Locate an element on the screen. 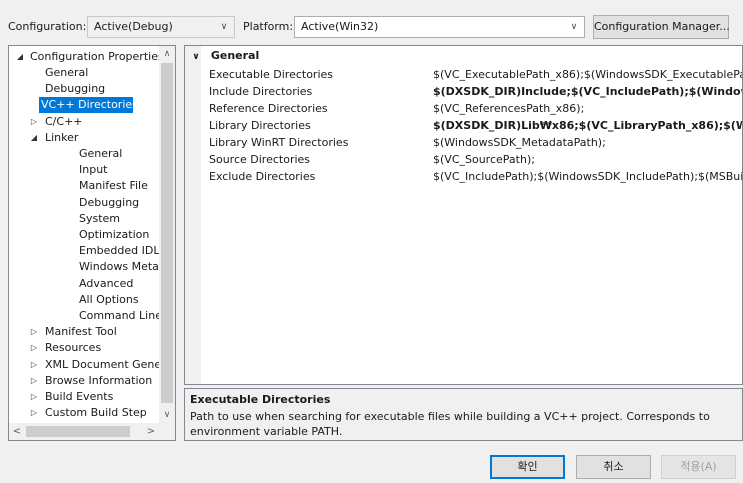  property-name: Reference Directories is located at coordinates (268, 108).